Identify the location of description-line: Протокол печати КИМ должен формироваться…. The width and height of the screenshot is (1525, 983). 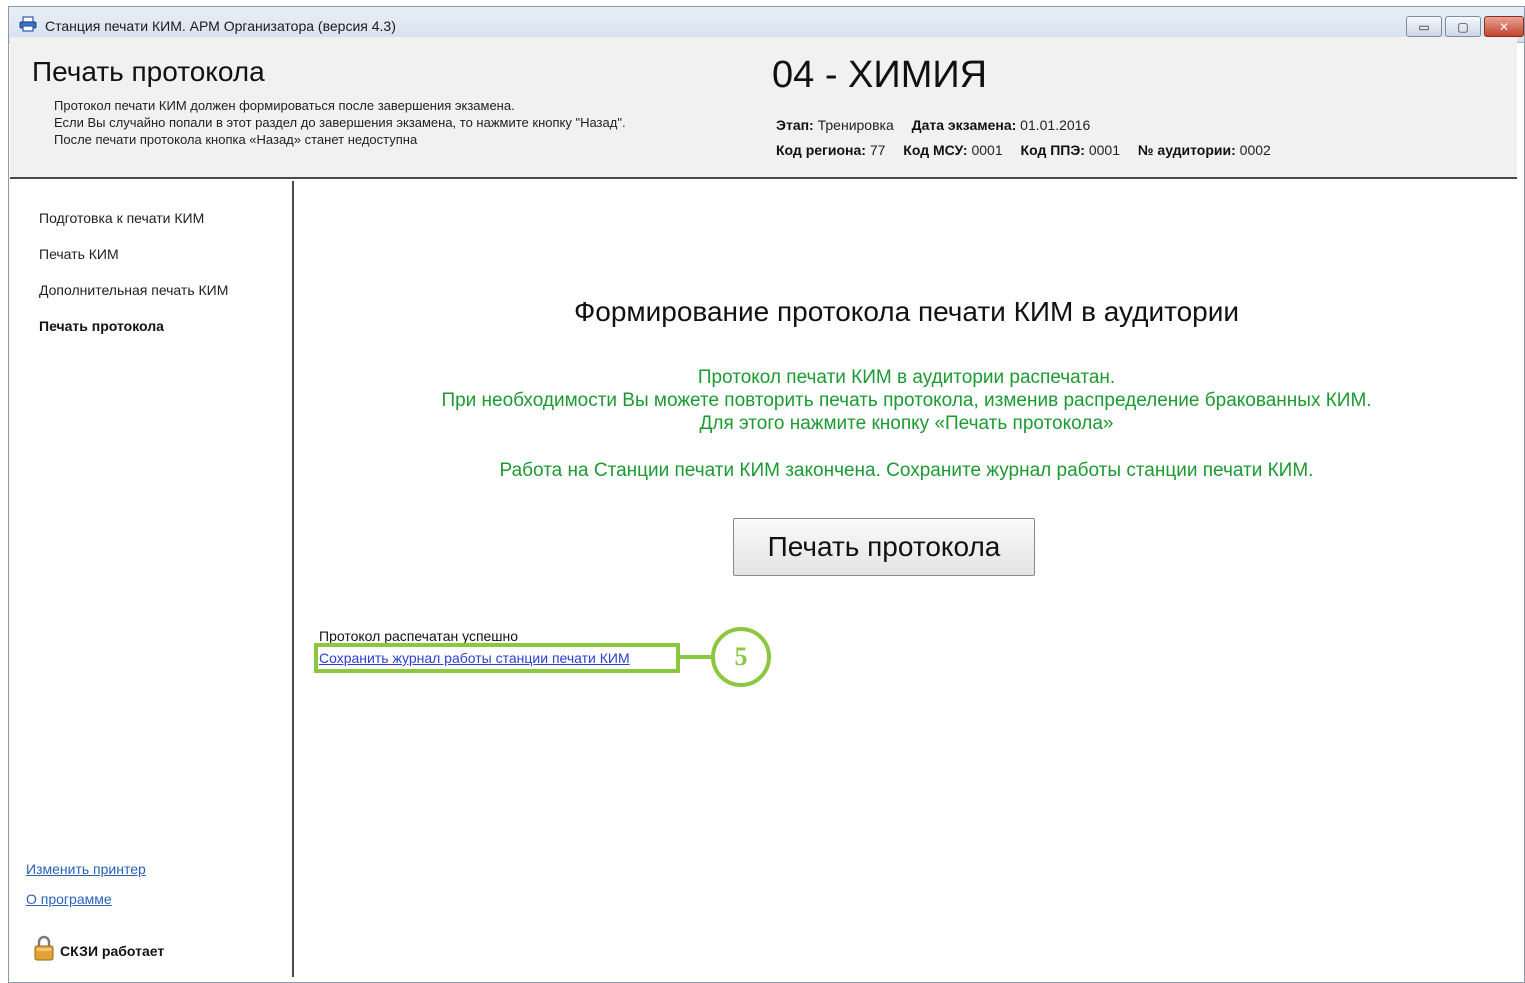
(284, 105).